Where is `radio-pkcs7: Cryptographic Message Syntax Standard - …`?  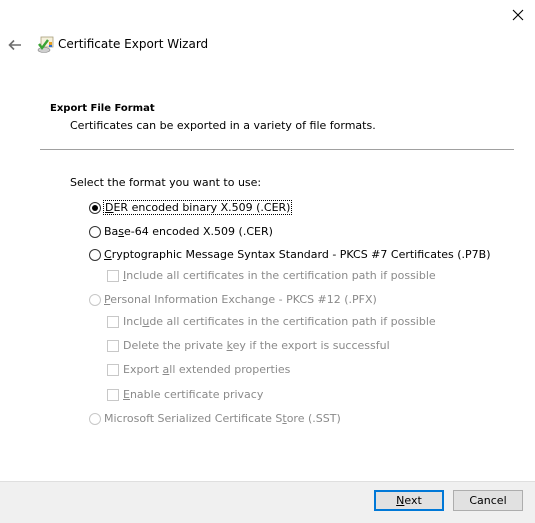 radio-pkcs7: Cryptographic Message Syntax Standard - … is located at coordinates (290, 254).